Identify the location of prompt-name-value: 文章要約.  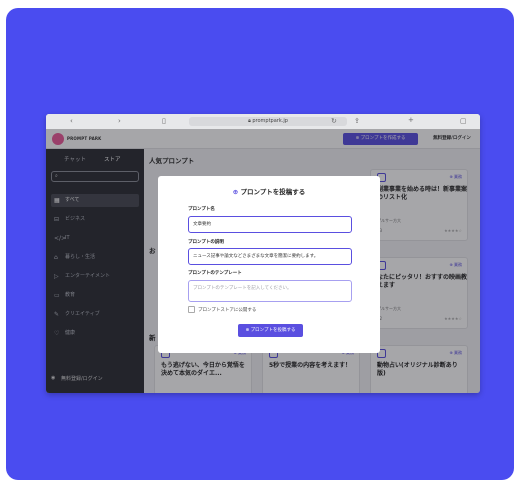
(202, 224).